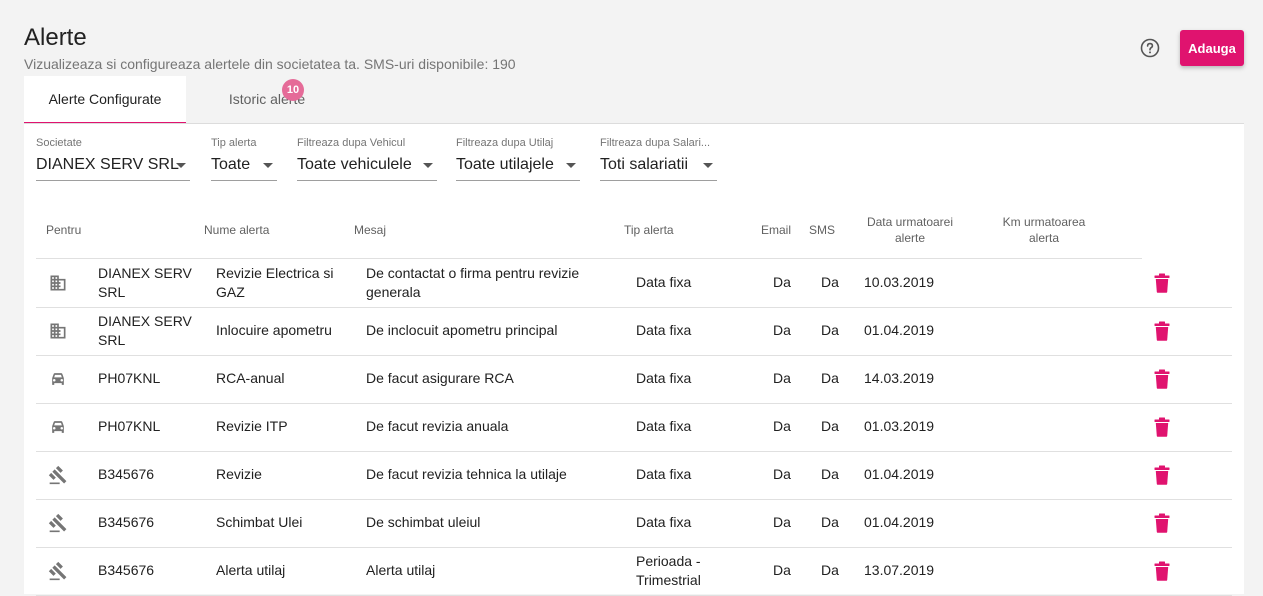 Image resolution: width=1263 pixels, height=596 pixels. I want to click on cell-line: Perioada -, so click(668, 561).